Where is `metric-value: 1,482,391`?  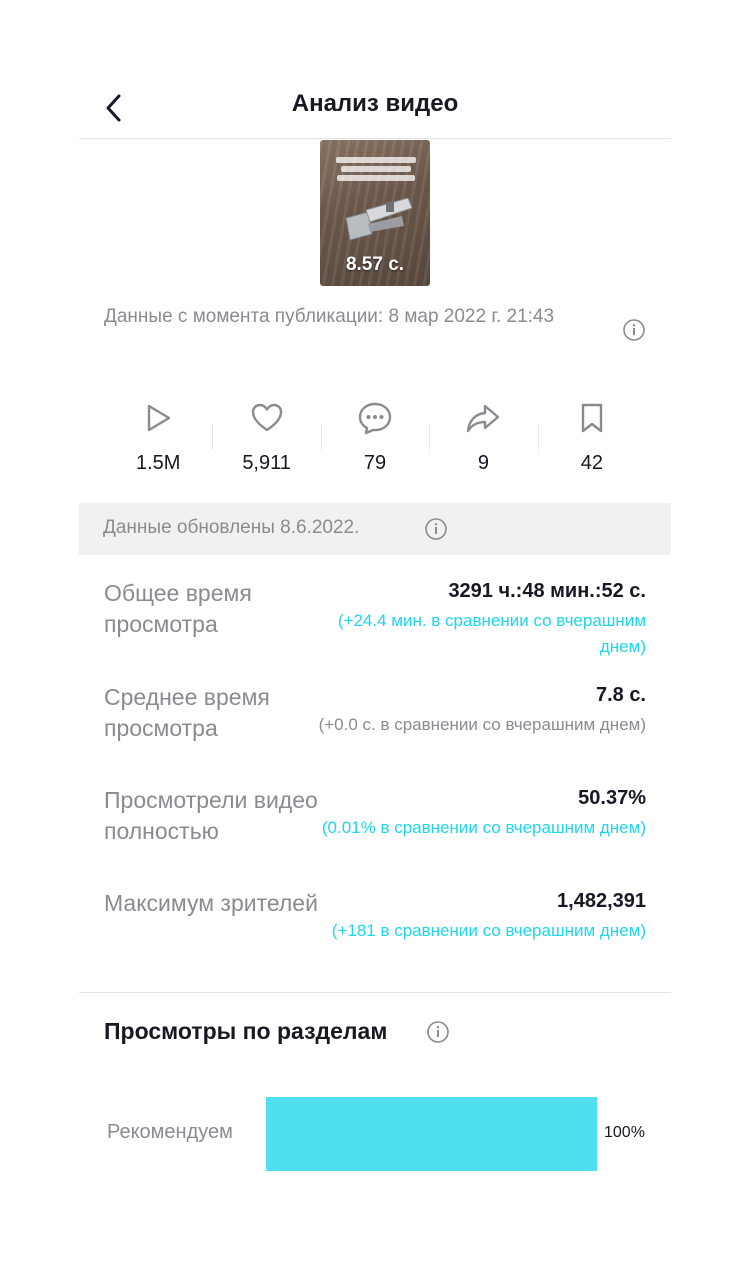 metric-value: 1,482,391 is located at coordinates (601, 901).